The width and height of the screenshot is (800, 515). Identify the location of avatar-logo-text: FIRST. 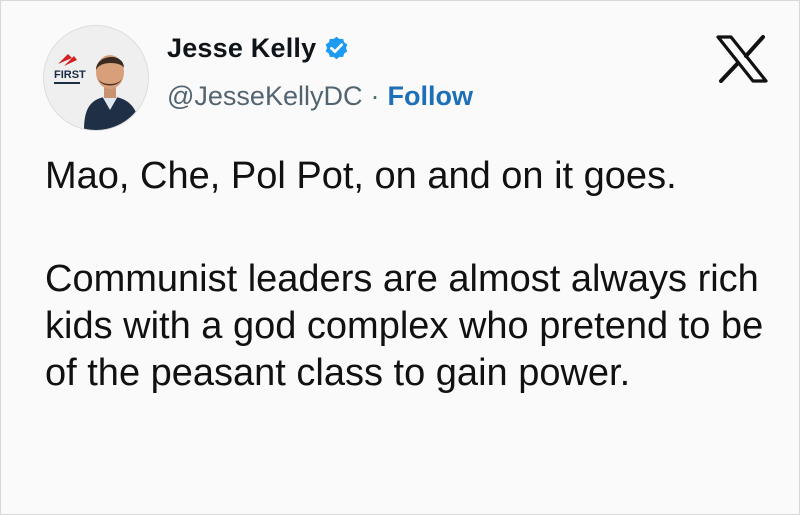
(70, 75).